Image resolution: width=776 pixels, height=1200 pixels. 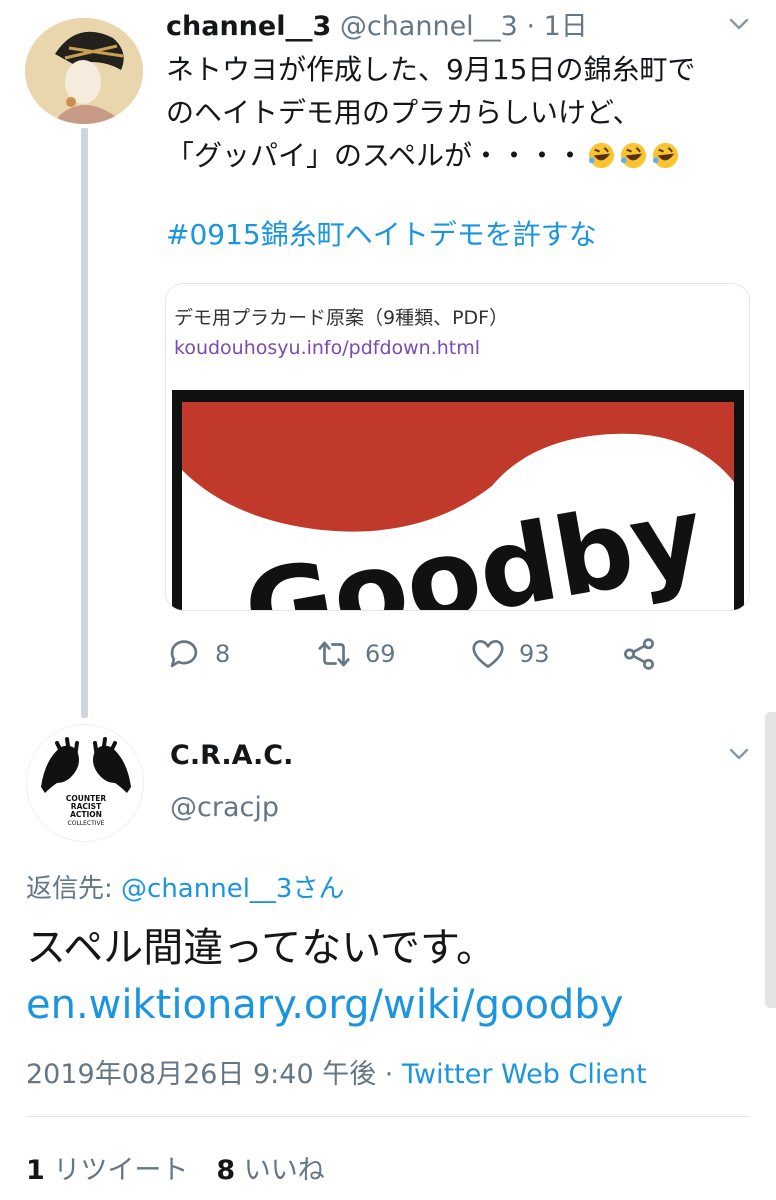 What do you see at coordinates (248, 26) in the screenshot?
I see `tweet1-display-name: channel__3` at bounding box center [248, 26].